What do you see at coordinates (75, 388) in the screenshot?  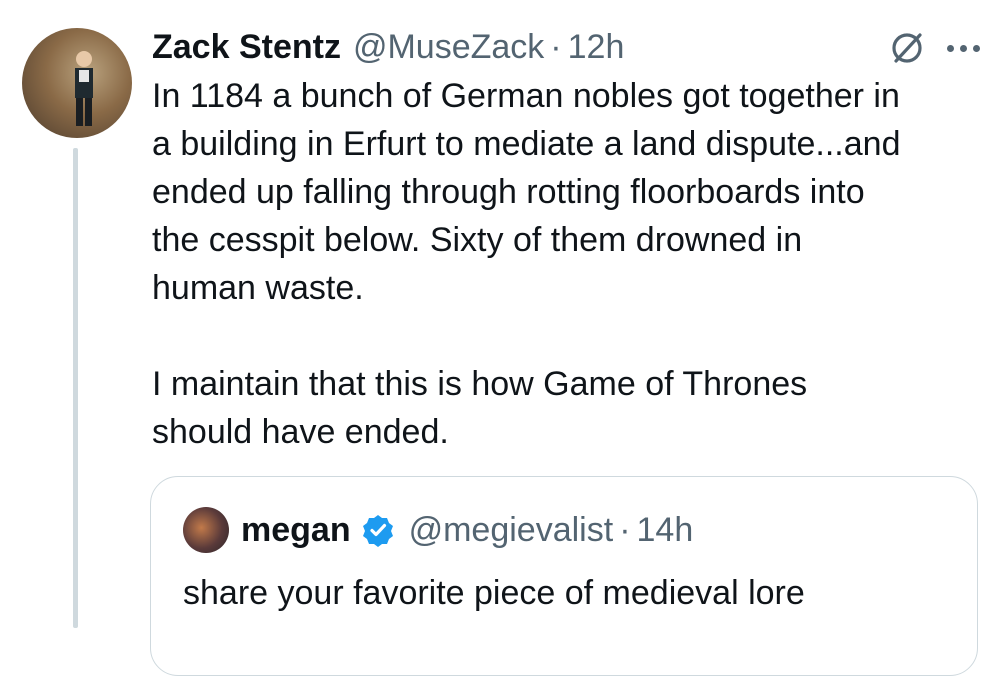 I see `thread-line` at bounding box center [75, 388].